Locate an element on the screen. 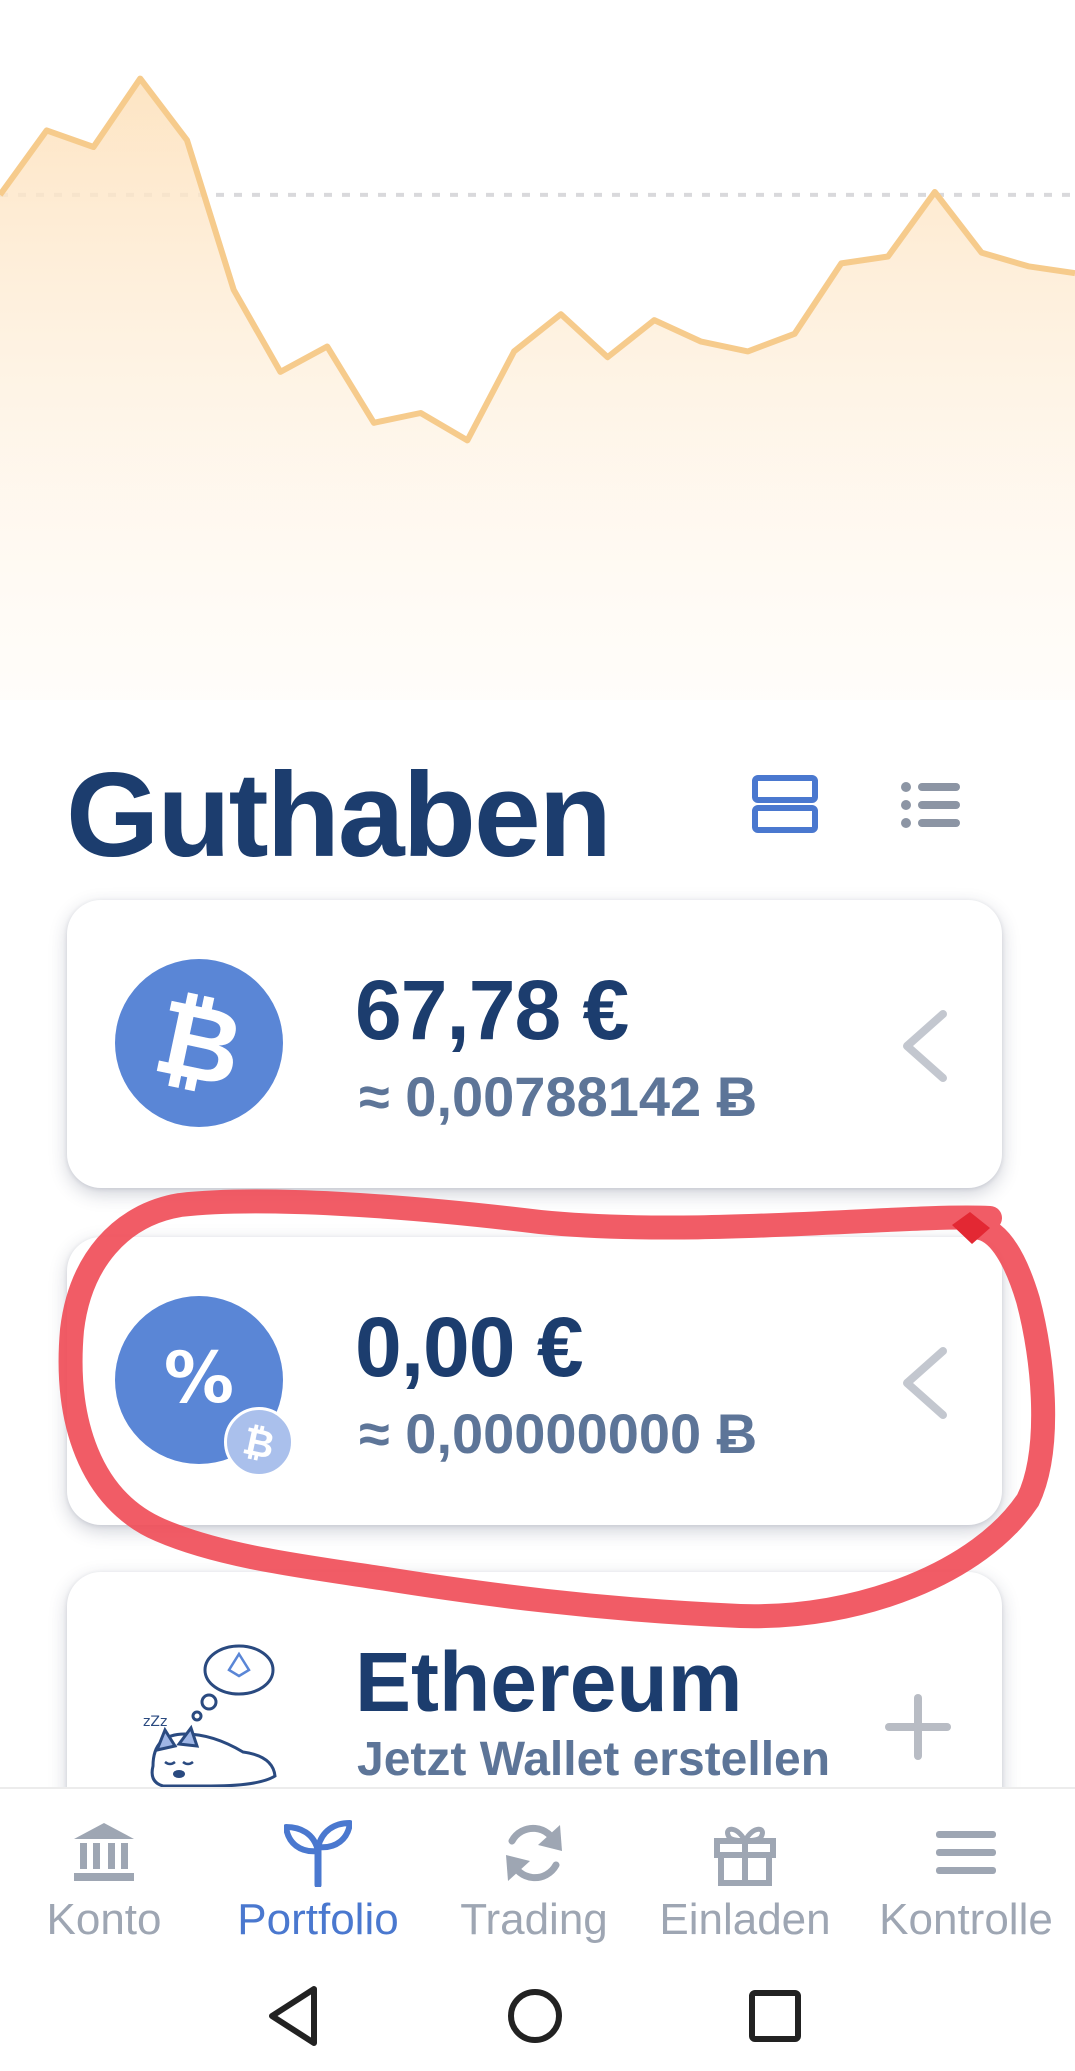 This screenshot has height=2071, width=1075. balance-eur: 67,78 € is located at coordinates (492, 1010).